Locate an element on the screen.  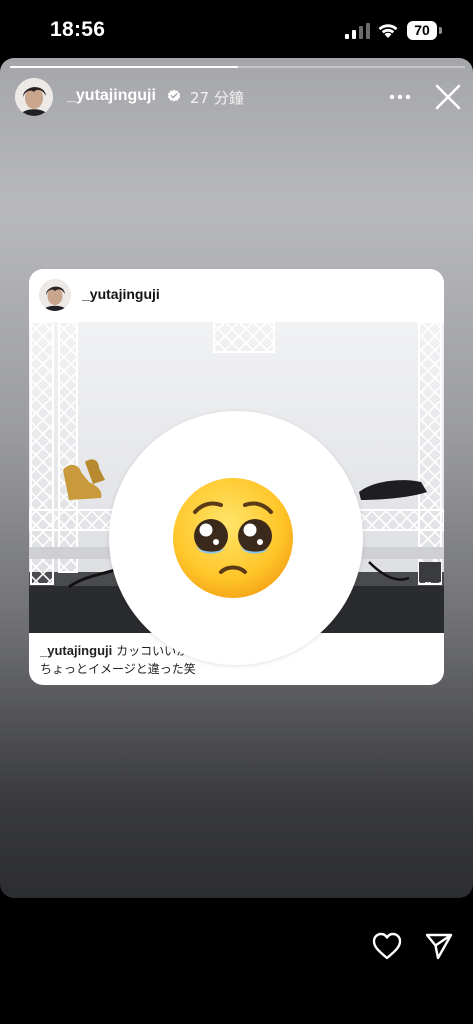
story-progress-bar is located at coordinates (237, 67).